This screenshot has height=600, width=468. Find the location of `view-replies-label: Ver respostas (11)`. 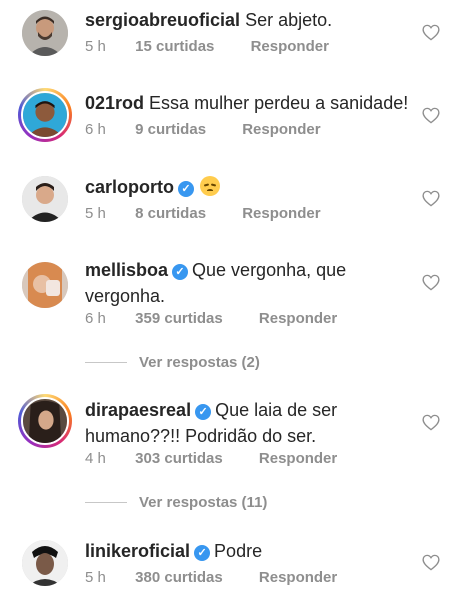

view-replies-label: Ver respostas (11) is located at coordinates (203, 502).